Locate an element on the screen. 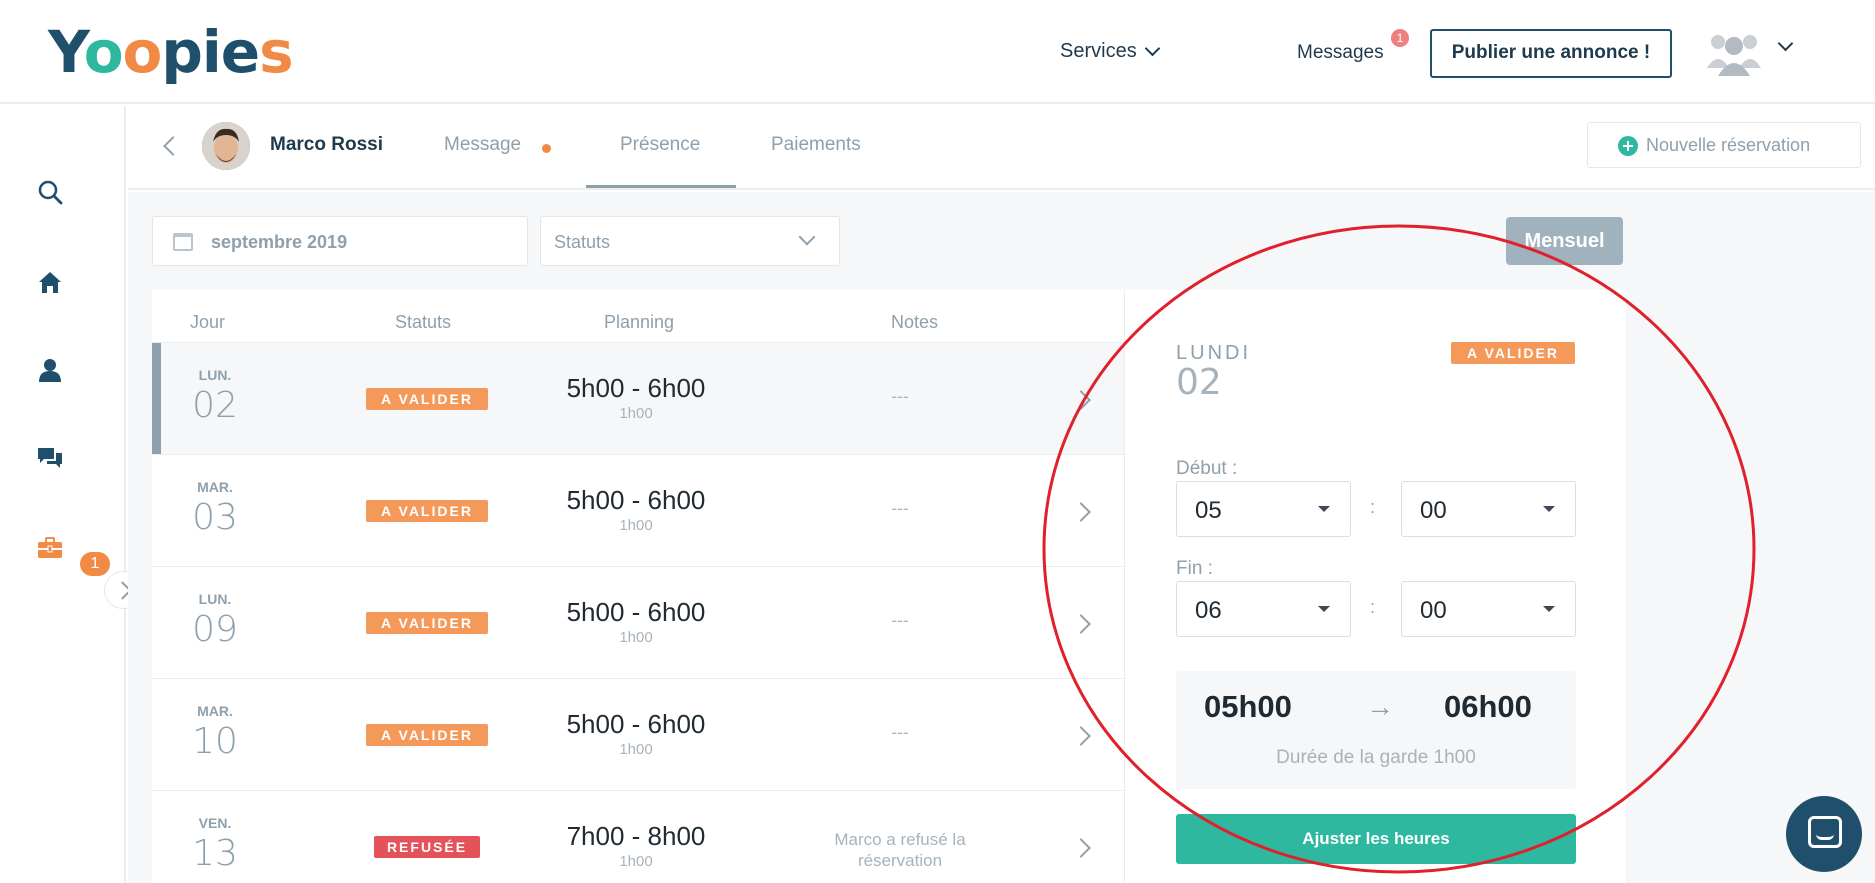 The width and height of the screenshot is (1875, 883). messages-link: Messages is located at coordinates (1340, 53).